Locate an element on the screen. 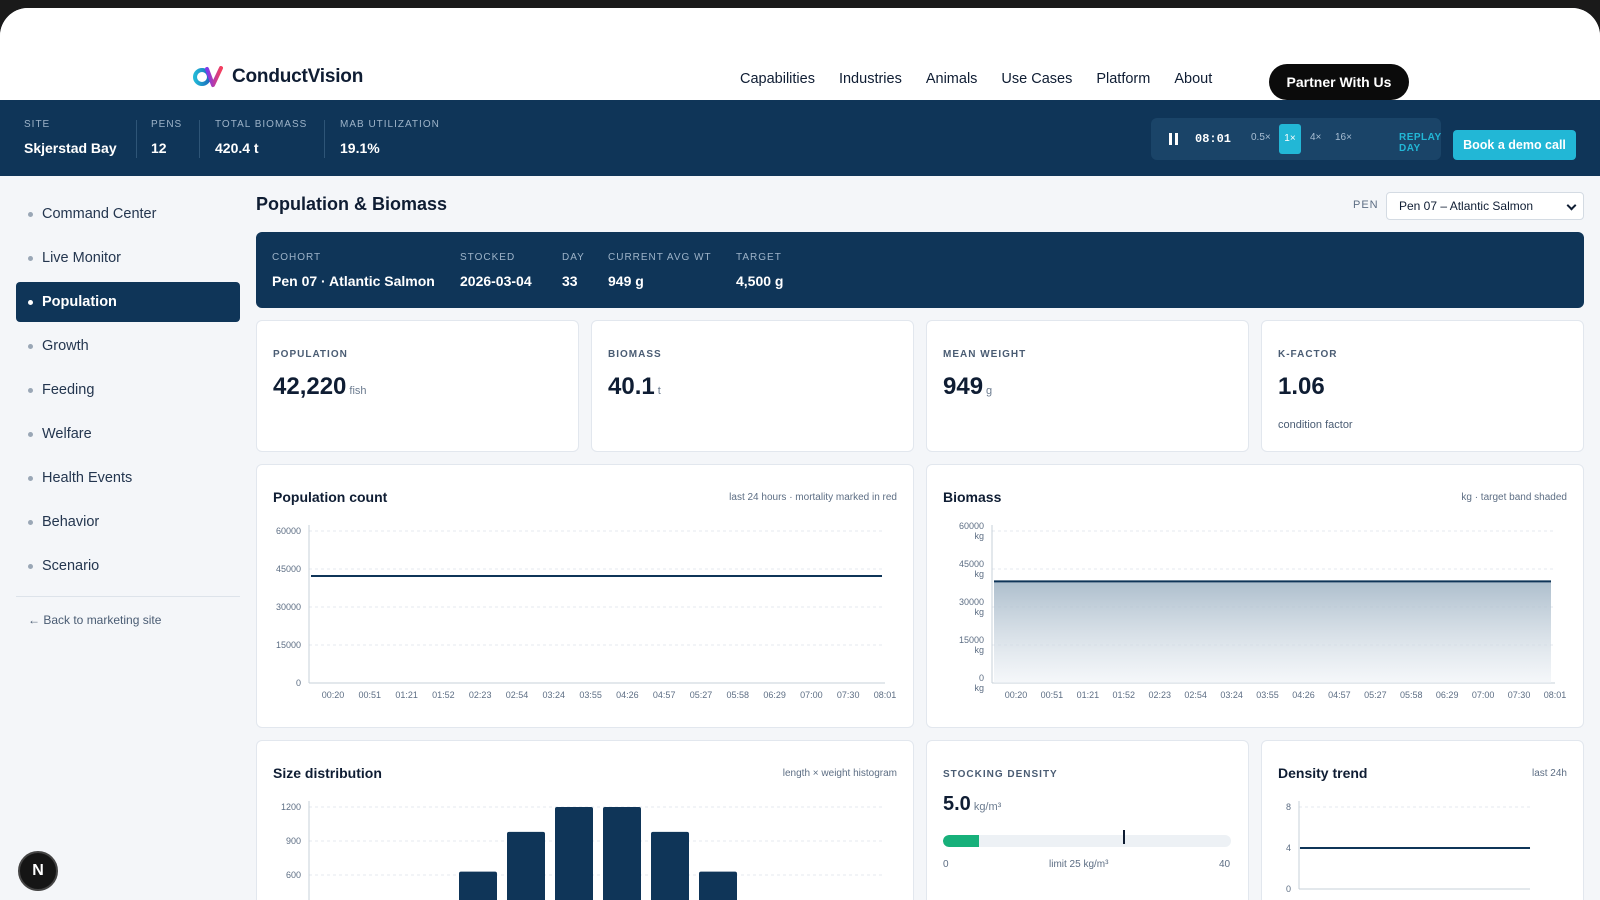 The width and height of the screenshot is (1600, 900). x-tick-label: 07:00 is located at coordinates (811, 695).